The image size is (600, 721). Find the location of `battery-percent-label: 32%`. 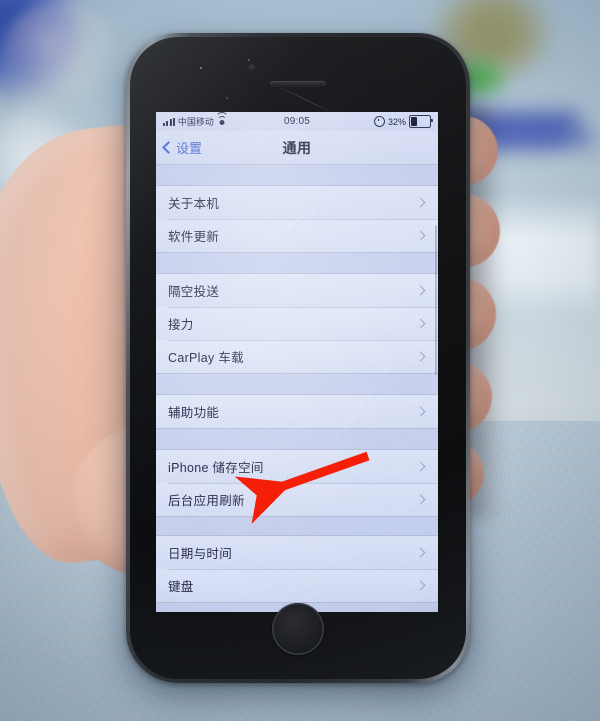

battery-percent-label: 32% is located at coordinates (396, 121).